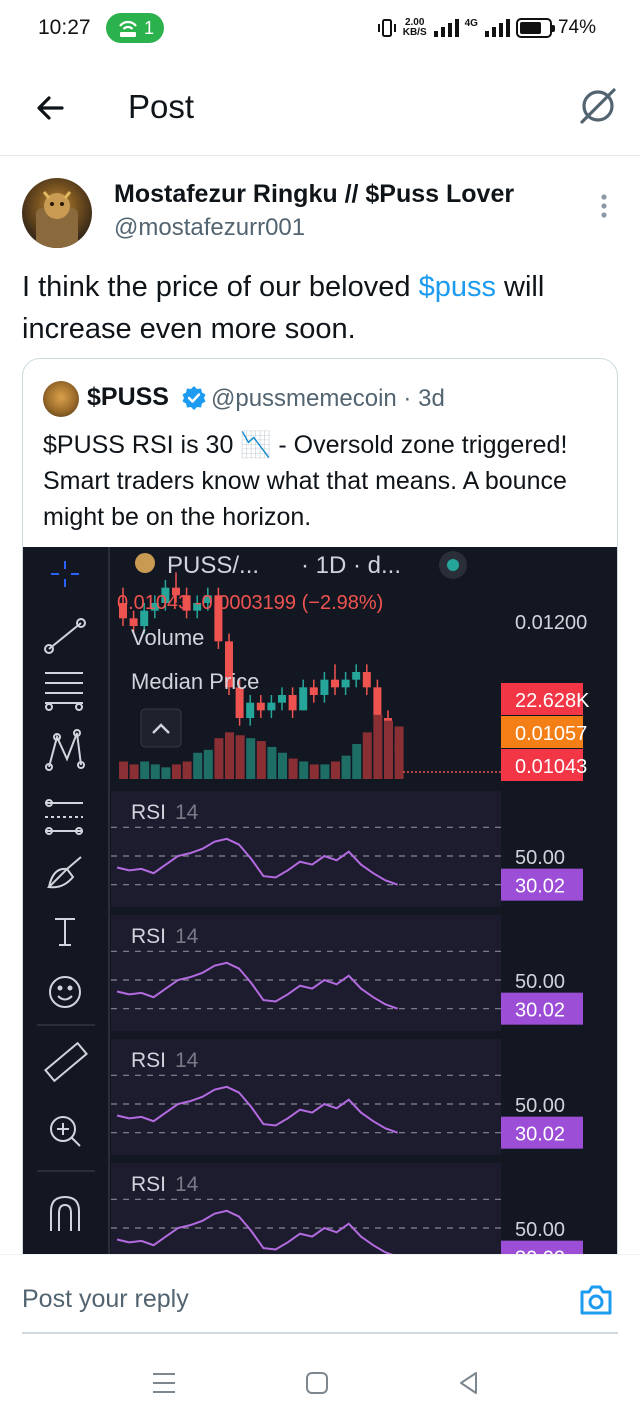 This screenshot has height=1422, width=640. Describe the element at coordinates (314, 194) in the screenshot. I see `author-name: Mostafezur Ringku // $Puss Lover` at that location.